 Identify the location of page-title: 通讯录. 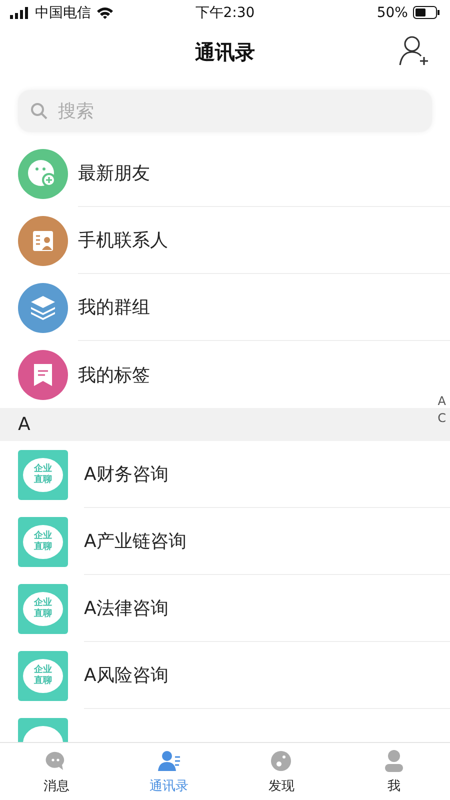
(225, 52).